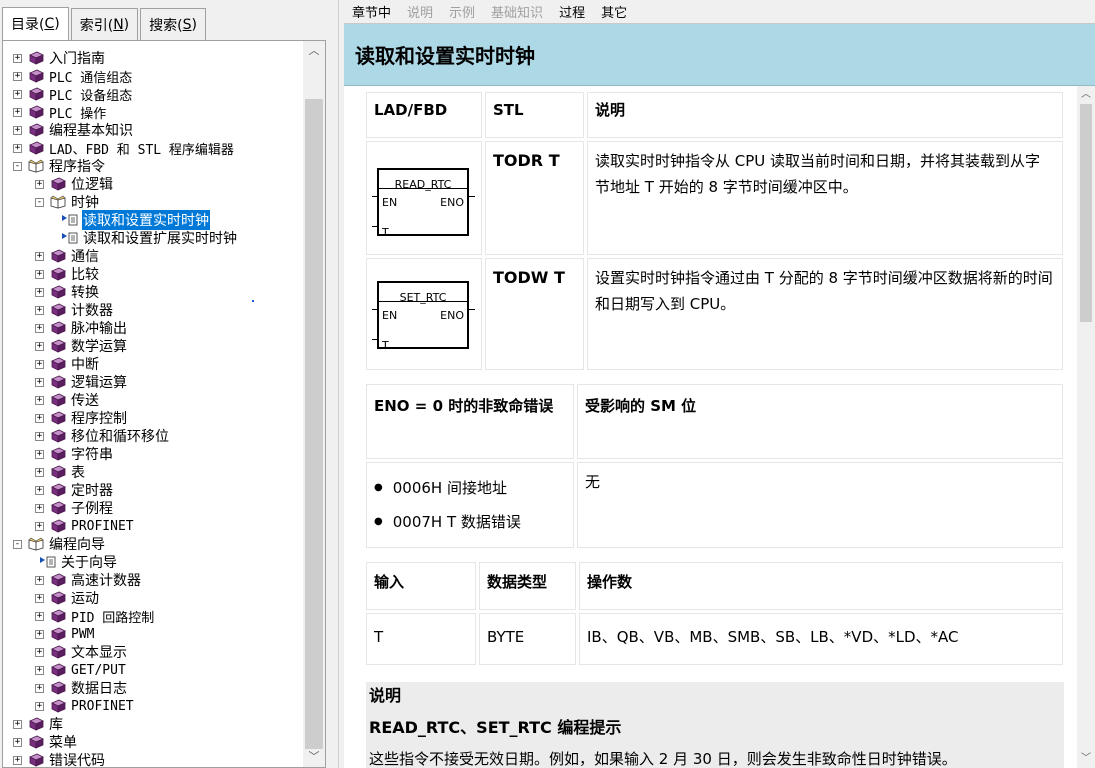 The image size is (1095, 768). Describe the element at coordinates (153, 670) in the screenshot. I see `tree-item: + GET/PUT` at that location.